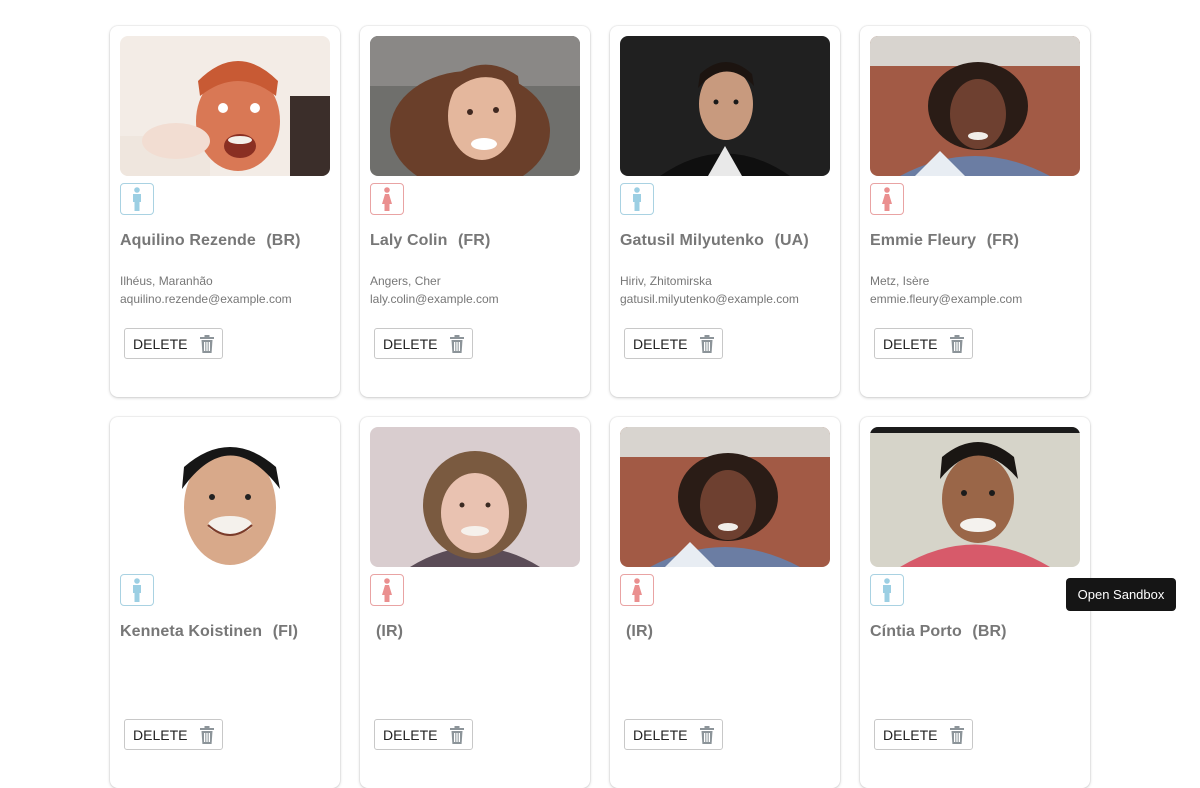 Image resolution: width=1200 pixels, height=788 pixels. What do you see at coordinates (945, 240) in the screenshot?
I see `user-name: Emmie Fleury (FR)` at bounding box center [945, 240].